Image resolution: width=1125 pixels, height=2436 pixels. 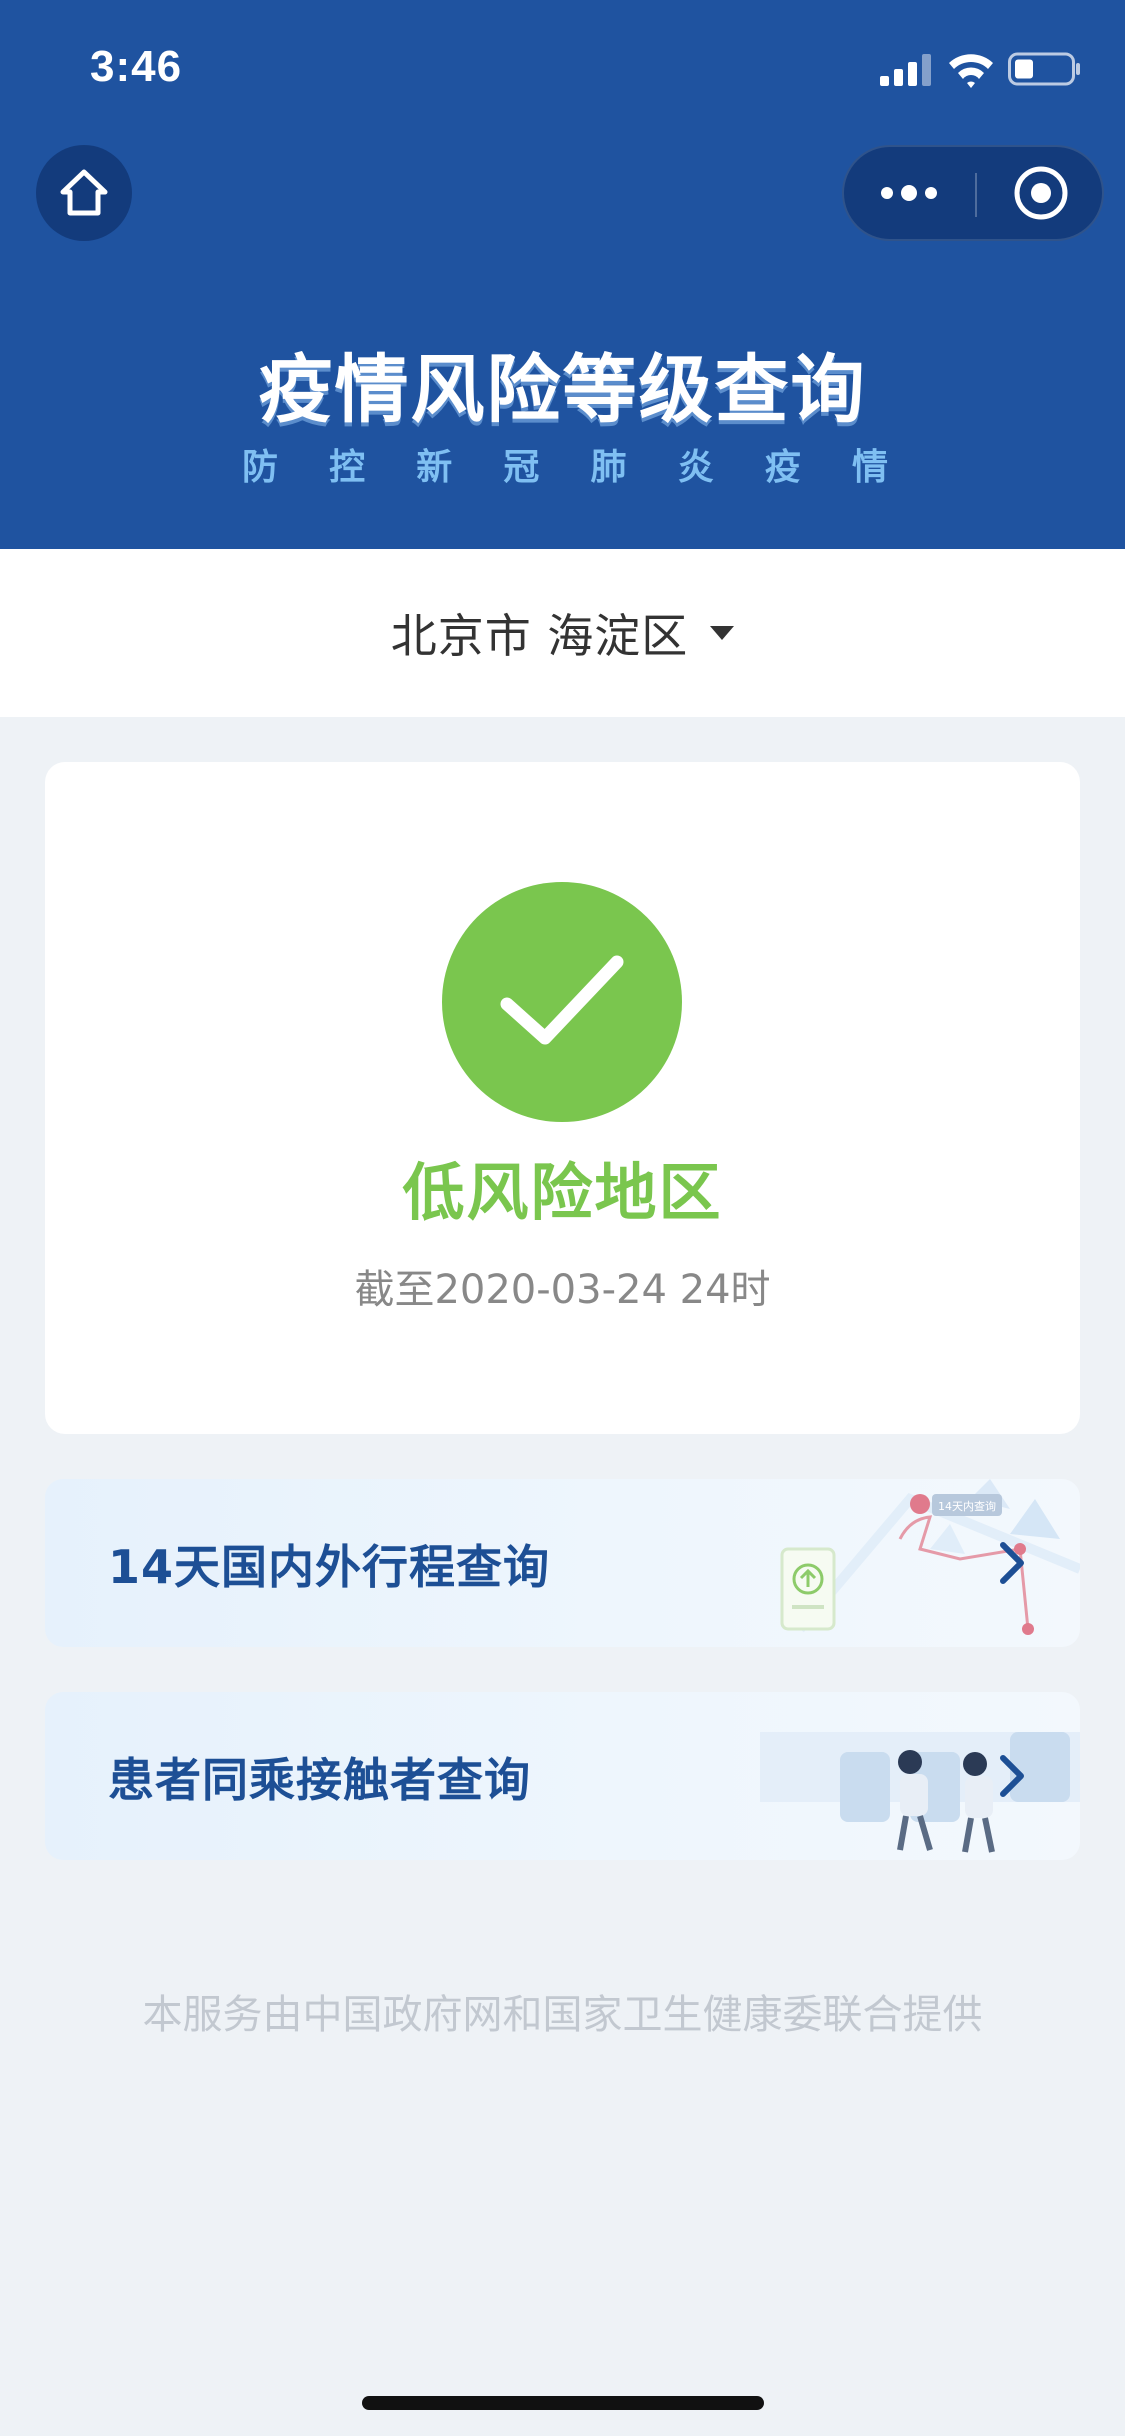 What do you see at coordinates (539, 636) in the screenshot?
I see `region-label: 北京市 海淀区` at bounding box center [539, 636].